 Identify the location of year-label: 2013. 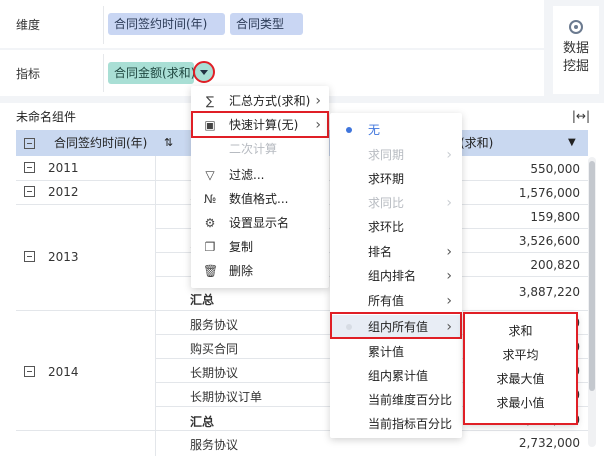
(63, 257).